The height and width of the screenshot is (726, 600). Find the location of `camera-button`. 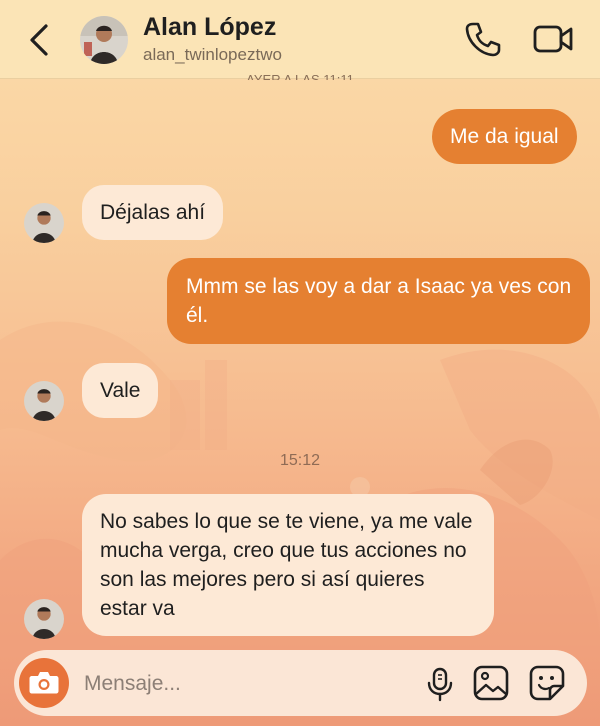

camera-button is located at coordinates (44, 683).